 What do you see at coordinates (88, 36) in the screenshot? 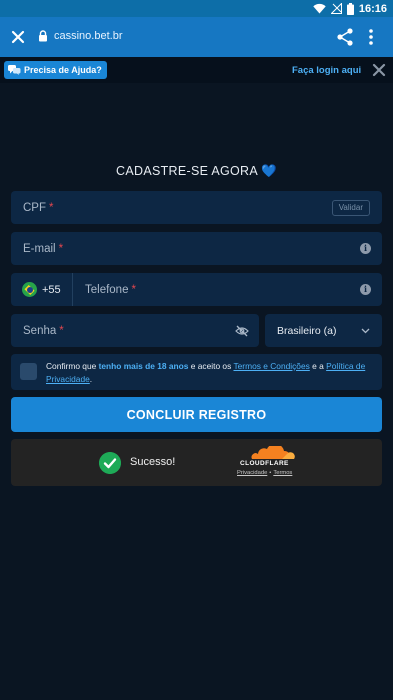
I see `url-text: cassino.bet.br` at bounding box center [88, 36].